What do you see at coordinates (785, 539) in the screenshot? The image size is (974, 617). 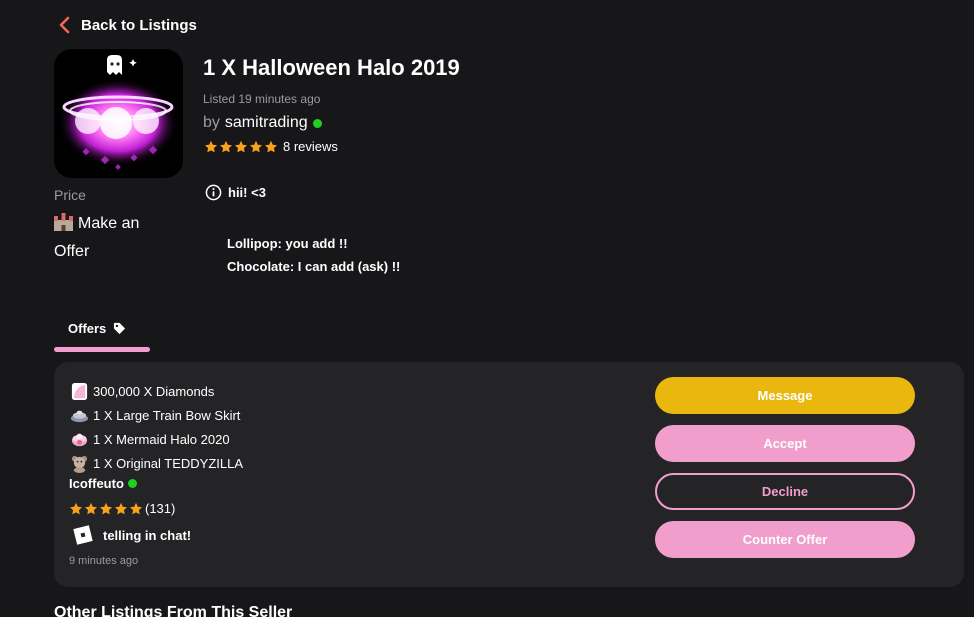 I see `counter-offer-button: Counter Offer` at bounding box center [785, 539].